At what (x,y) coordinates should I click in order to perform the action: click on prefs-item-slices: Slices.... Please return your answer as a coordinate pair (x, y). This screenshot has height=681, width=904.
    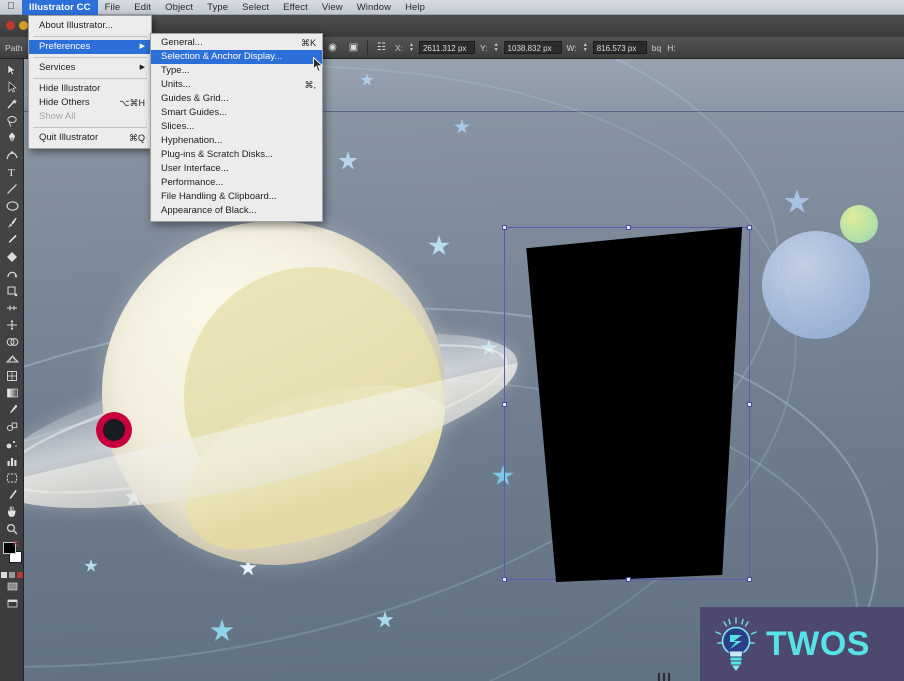
    Looking at the image, I should click on (236, 127).